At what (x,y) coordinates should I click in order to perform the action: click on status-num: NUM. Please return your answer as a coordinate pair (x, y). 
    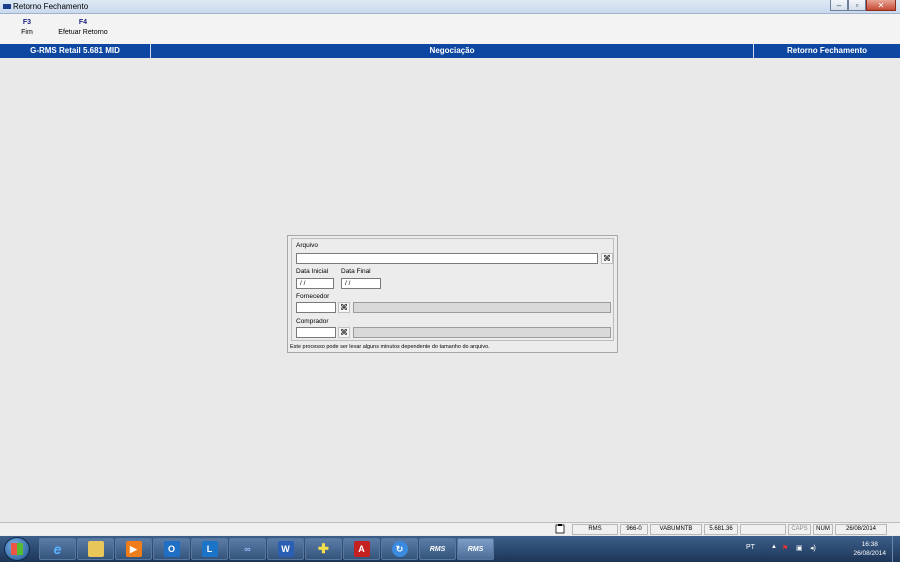
    Looking at the image, I should click on (823, 529).